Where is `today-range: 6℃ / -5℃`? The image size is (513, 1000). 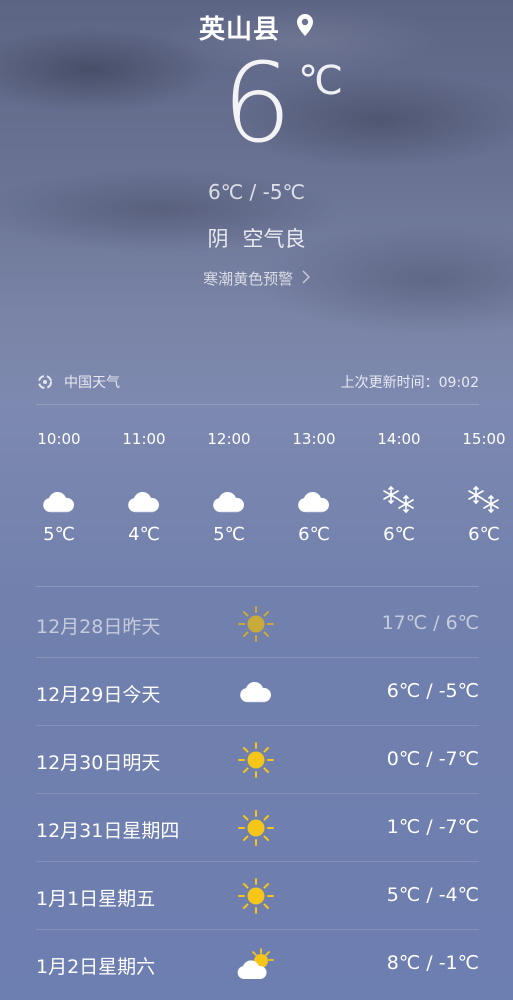 today-range: 6℃ / -5℃ is located at coordinates (256, 192).